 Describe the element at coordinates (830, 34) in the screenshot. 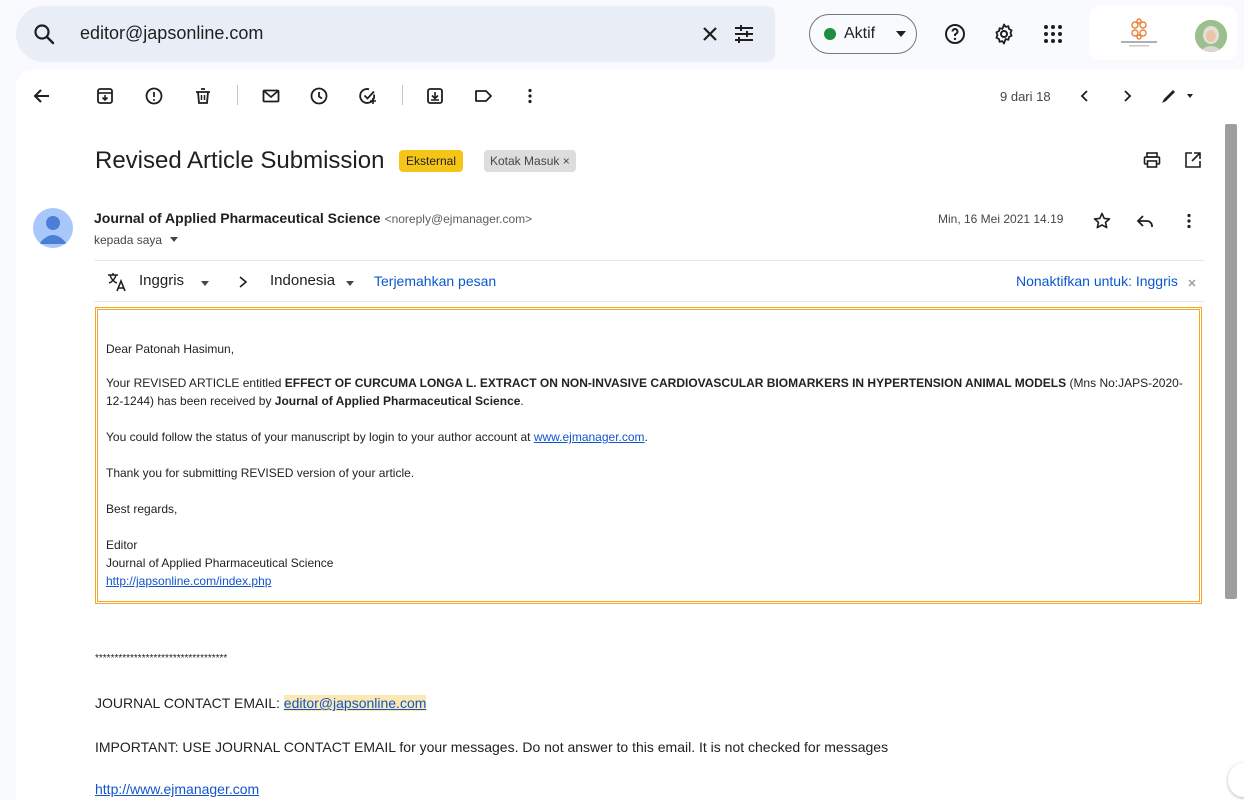

I see `status-dot` at that location.